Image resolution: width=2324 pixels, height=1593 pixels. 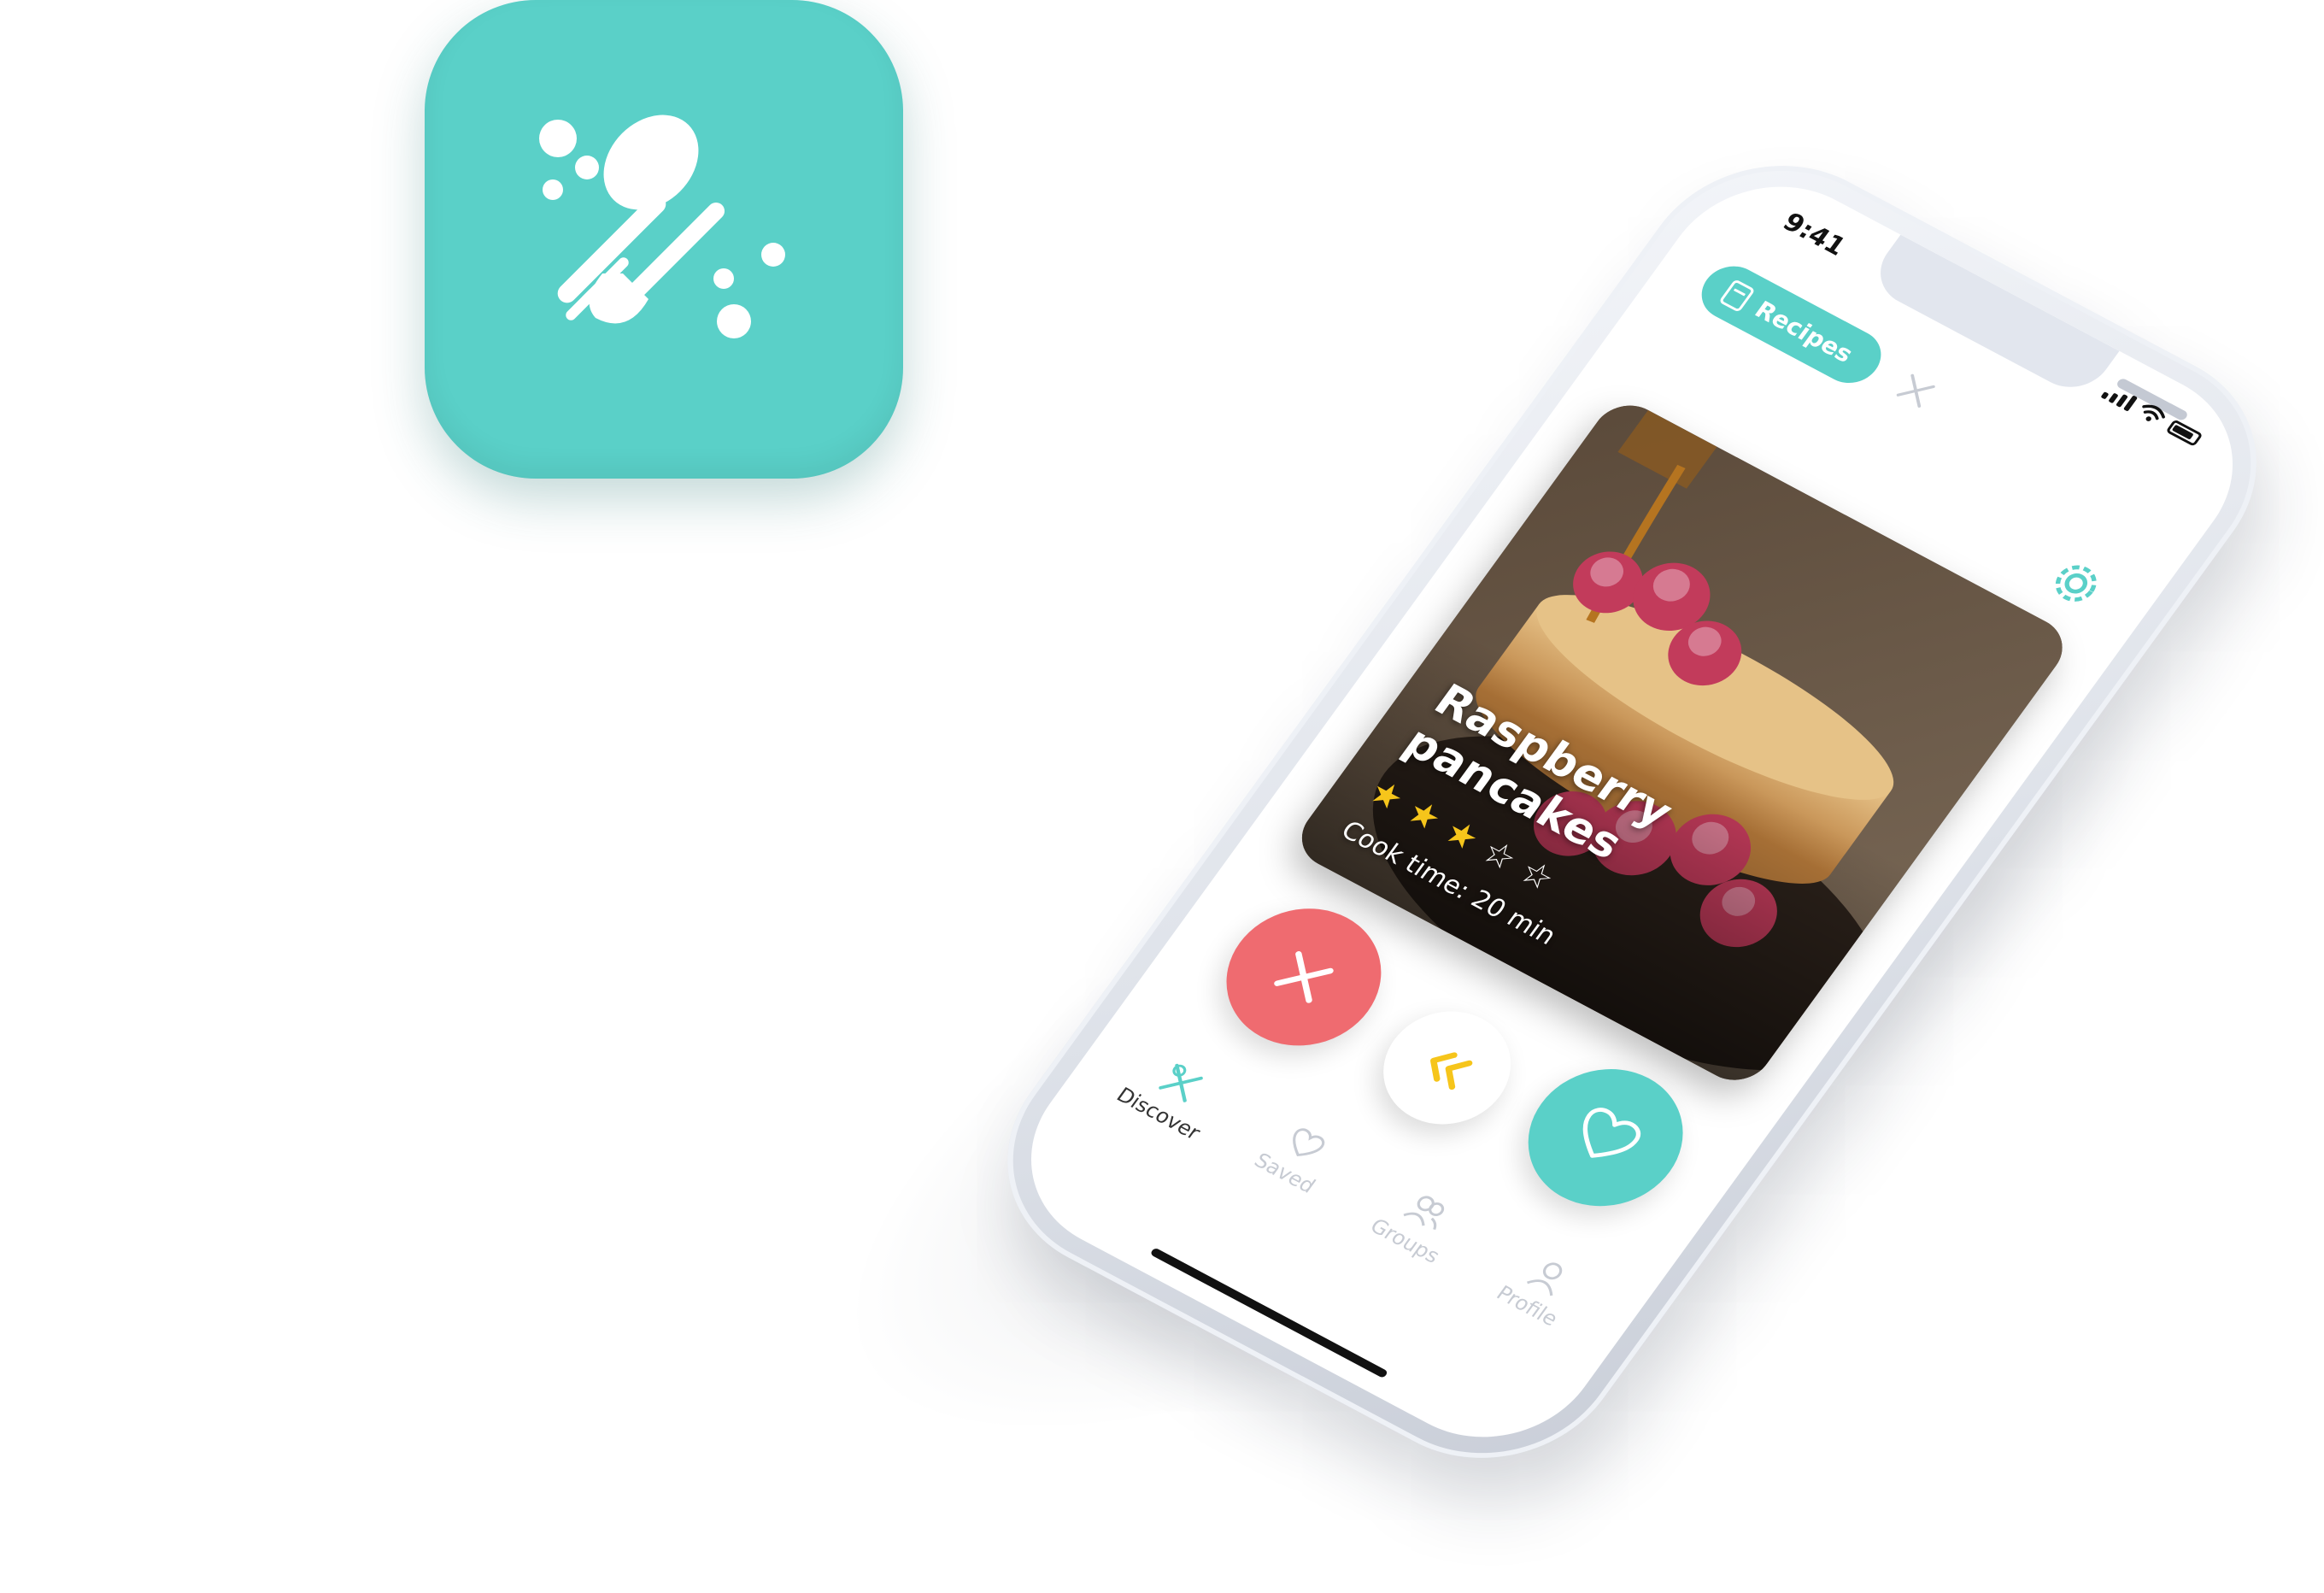 I want to click on rewind-icon, so click(x=1451, y=1071).